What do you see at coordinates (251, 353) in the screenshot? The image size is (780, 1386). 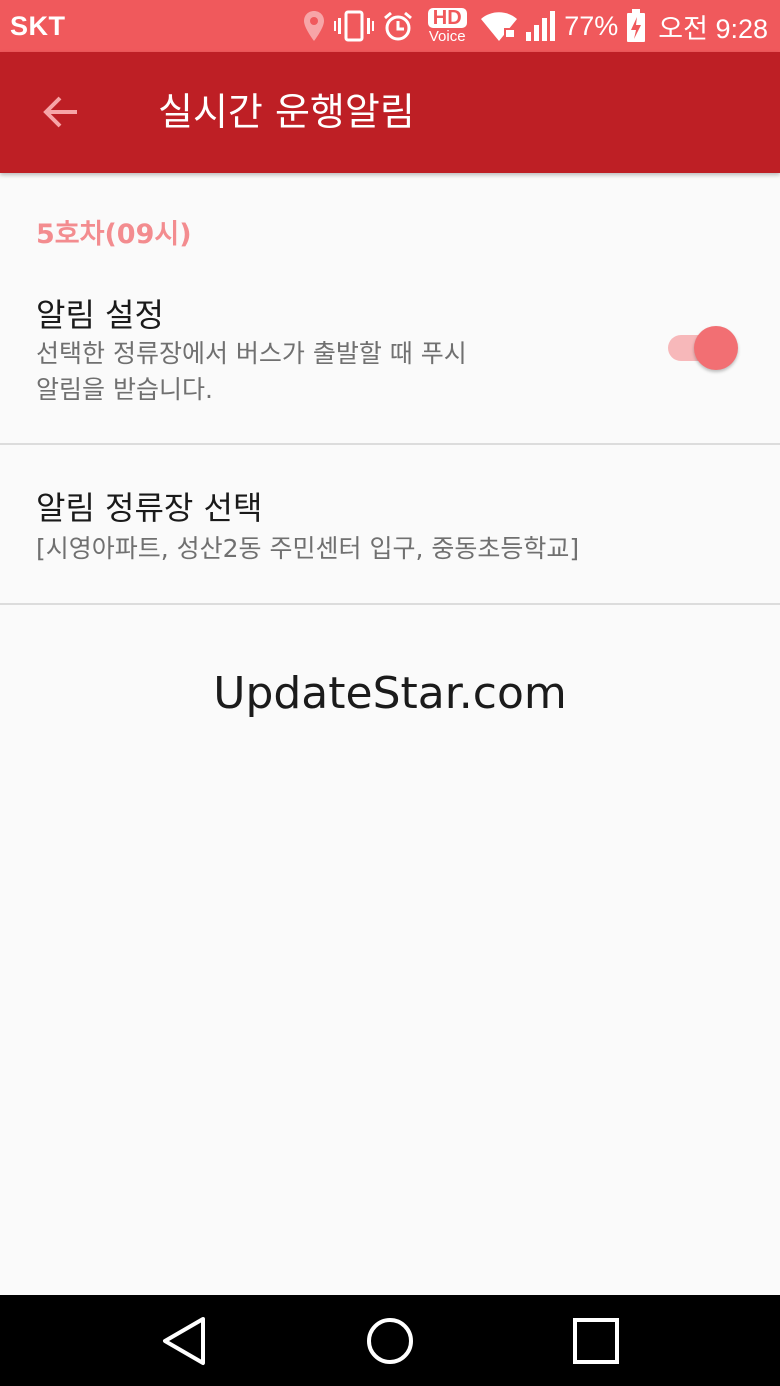 I see `notification-setting-summary-line1: 선택한 정류장에서 버스가 출발할 때 푸시` at bounding box center [251, 353].